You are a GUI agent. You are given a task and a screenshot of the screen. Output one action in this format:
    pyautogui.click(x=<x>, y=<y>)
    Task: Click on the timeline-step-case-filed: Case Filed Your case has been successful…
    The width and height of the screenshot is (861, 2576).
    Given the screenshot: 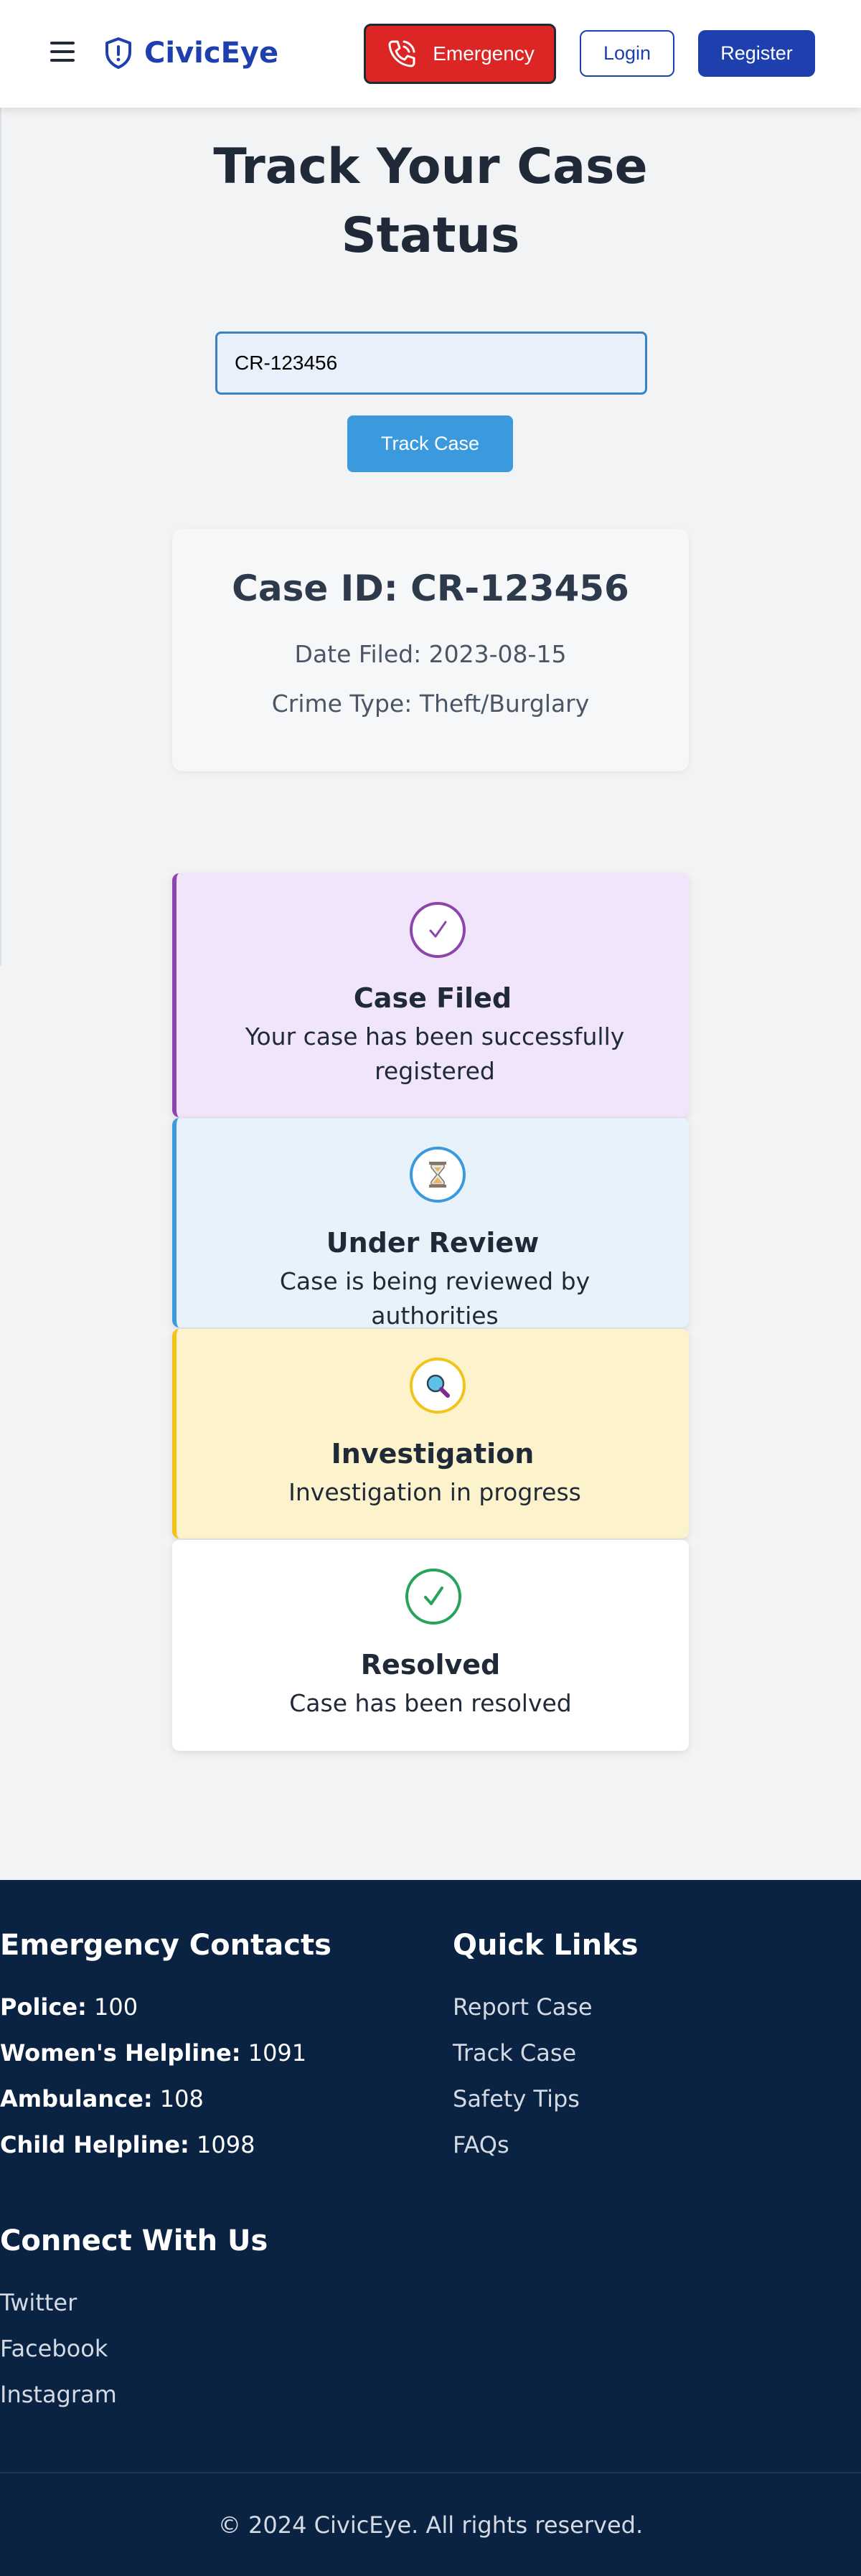 What is the action you would take?
    pyautogui.click(x=430, y=995)
    